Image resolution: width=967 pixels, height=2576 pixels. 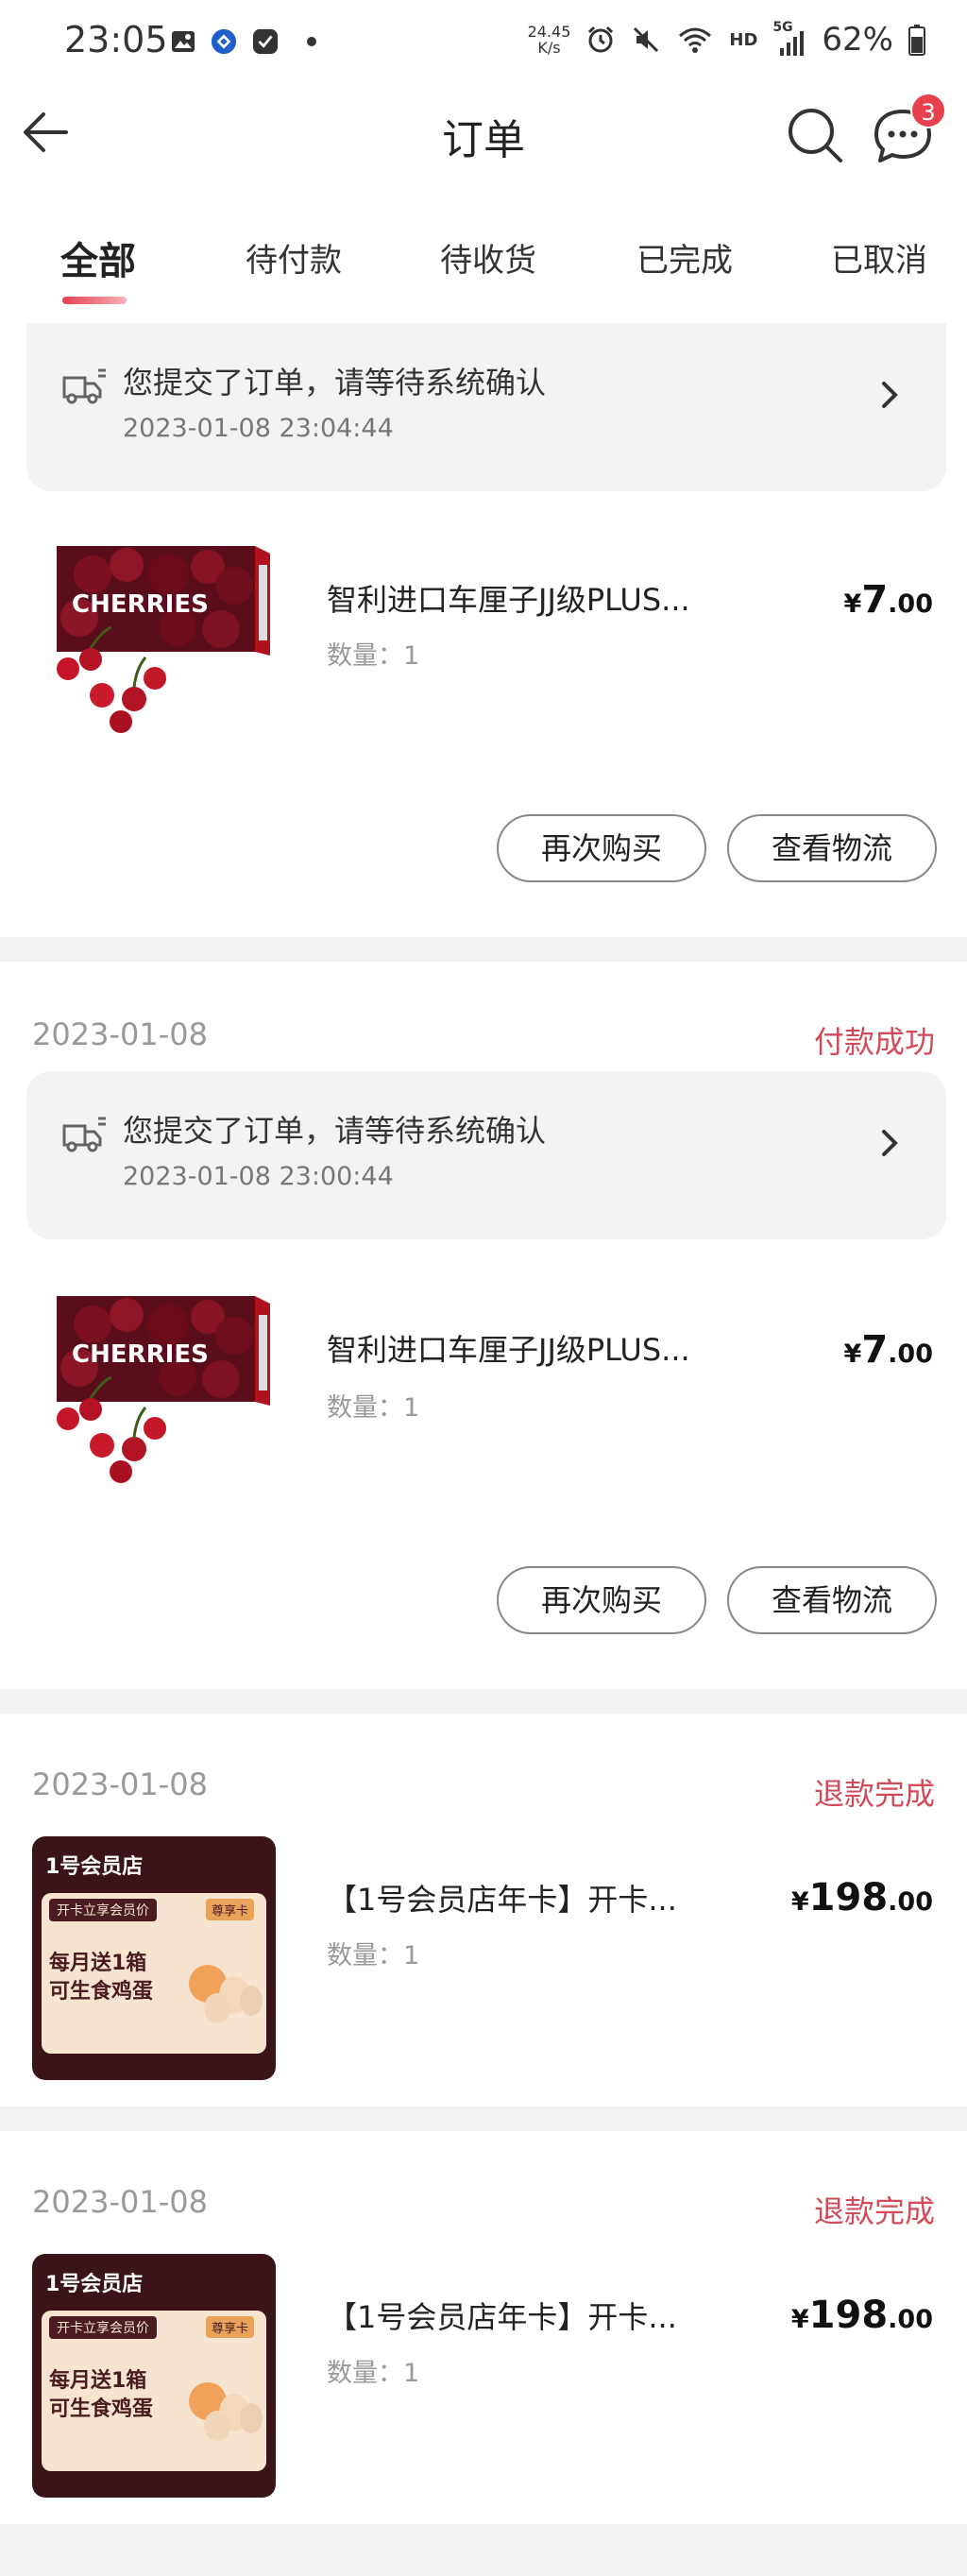 What do you see at coordinates (928, 110) in the screenshot?
I see `message-badge: 3` at bounding box center [928, 110].